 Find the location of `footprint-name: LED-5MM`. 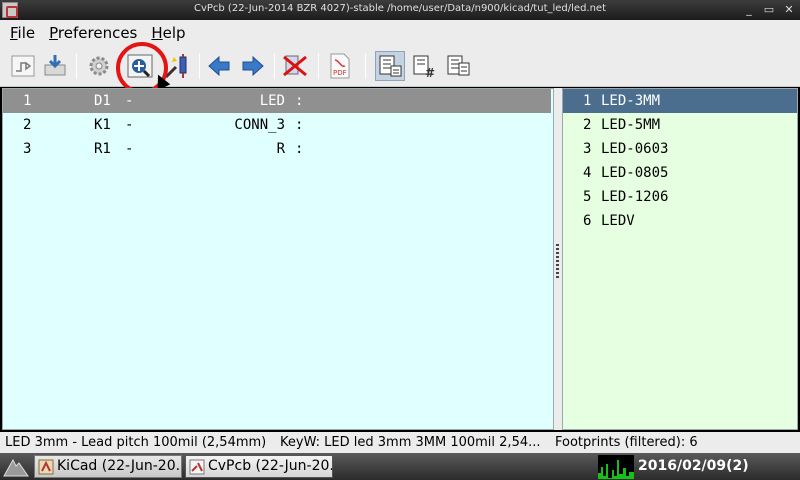

footprint-name: LED-5MM is located at coordinates (631, 125).